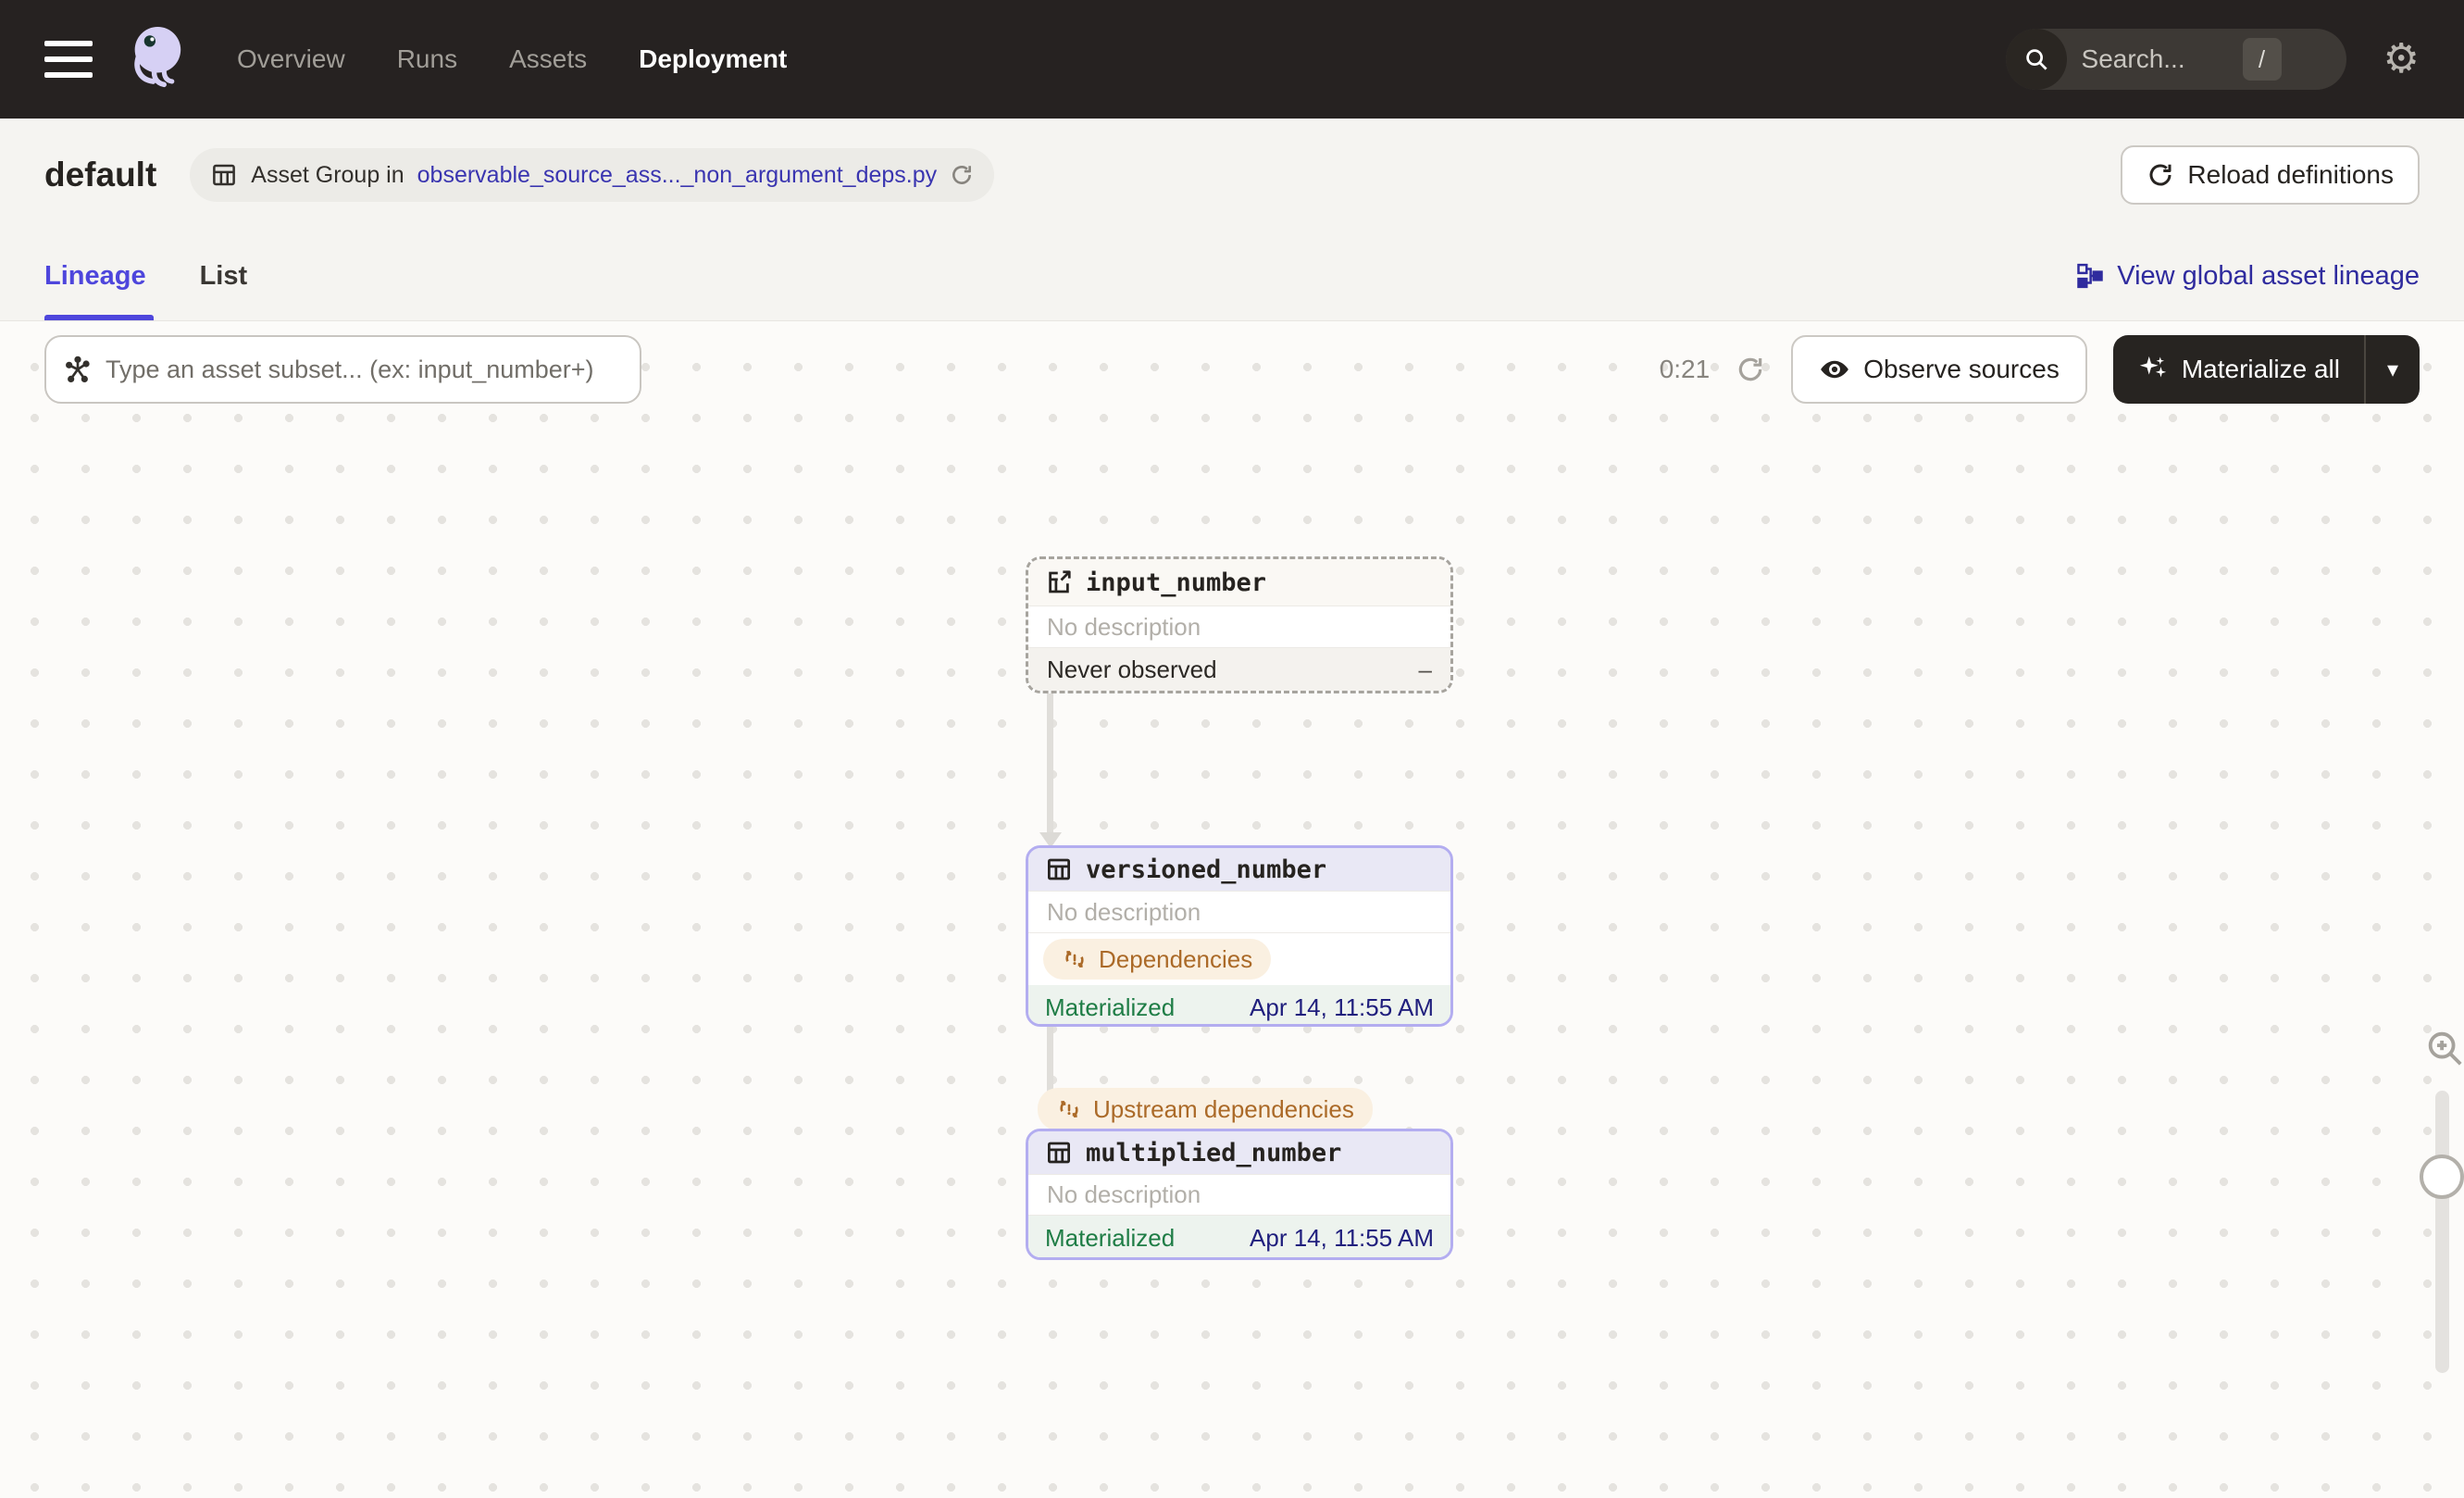  What do you see at coordinates (1239, 669) in the screenshot?
I see `asset-status-row: Never observed –` at bounding box center [1239, 669].